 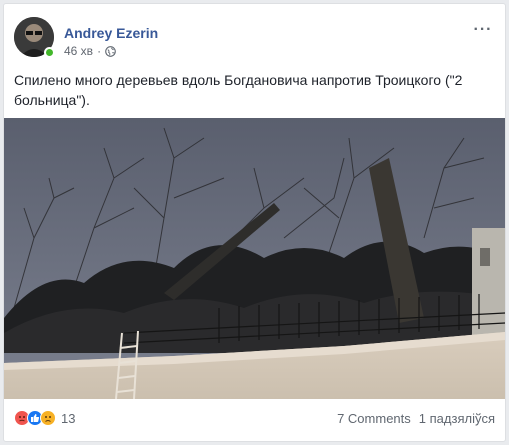 I want to click on reaction-count: 13, so click(x=68, y=418).